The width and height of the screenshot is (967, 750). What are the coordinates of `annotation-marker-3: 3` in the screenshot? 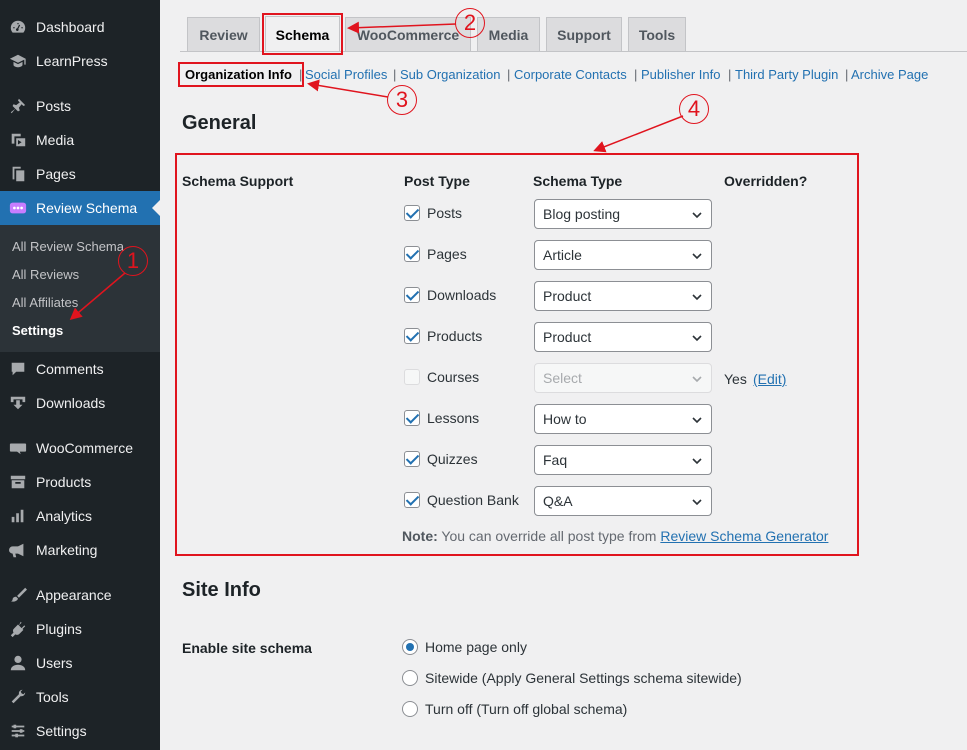 It's located at (402, 100).